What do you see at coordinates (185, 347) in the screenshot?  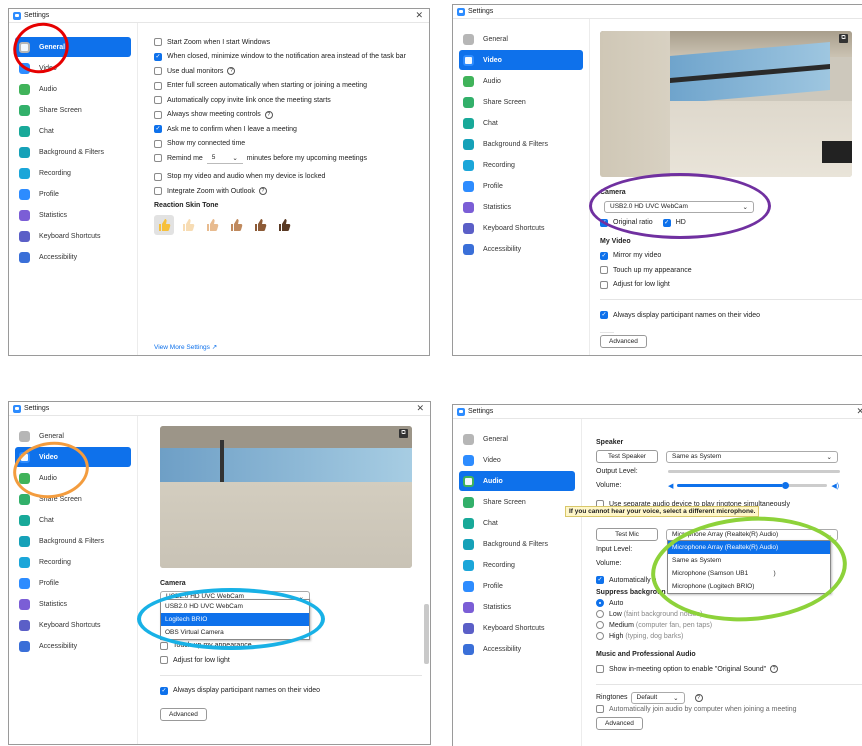 I see `view-more-link: View More Settings ↗` at bounding box center [185, 347].